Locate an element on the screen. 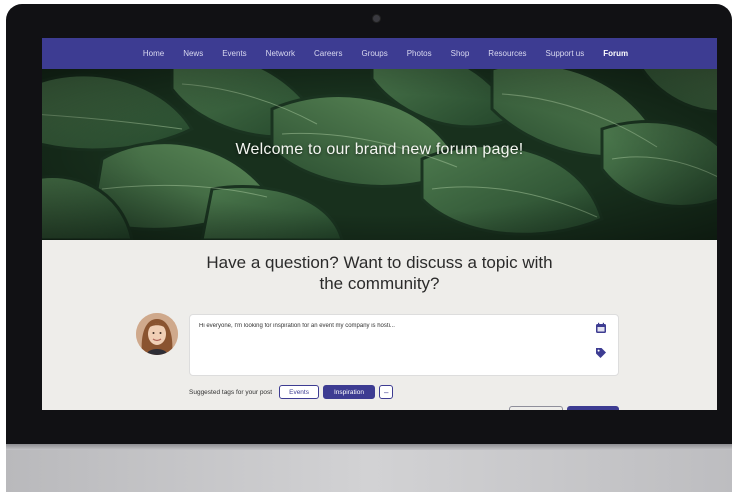 Image resolution: width=738 pixels, height=492 pixels. nav-item-resources: Resources is located at coordinates (507, 53).